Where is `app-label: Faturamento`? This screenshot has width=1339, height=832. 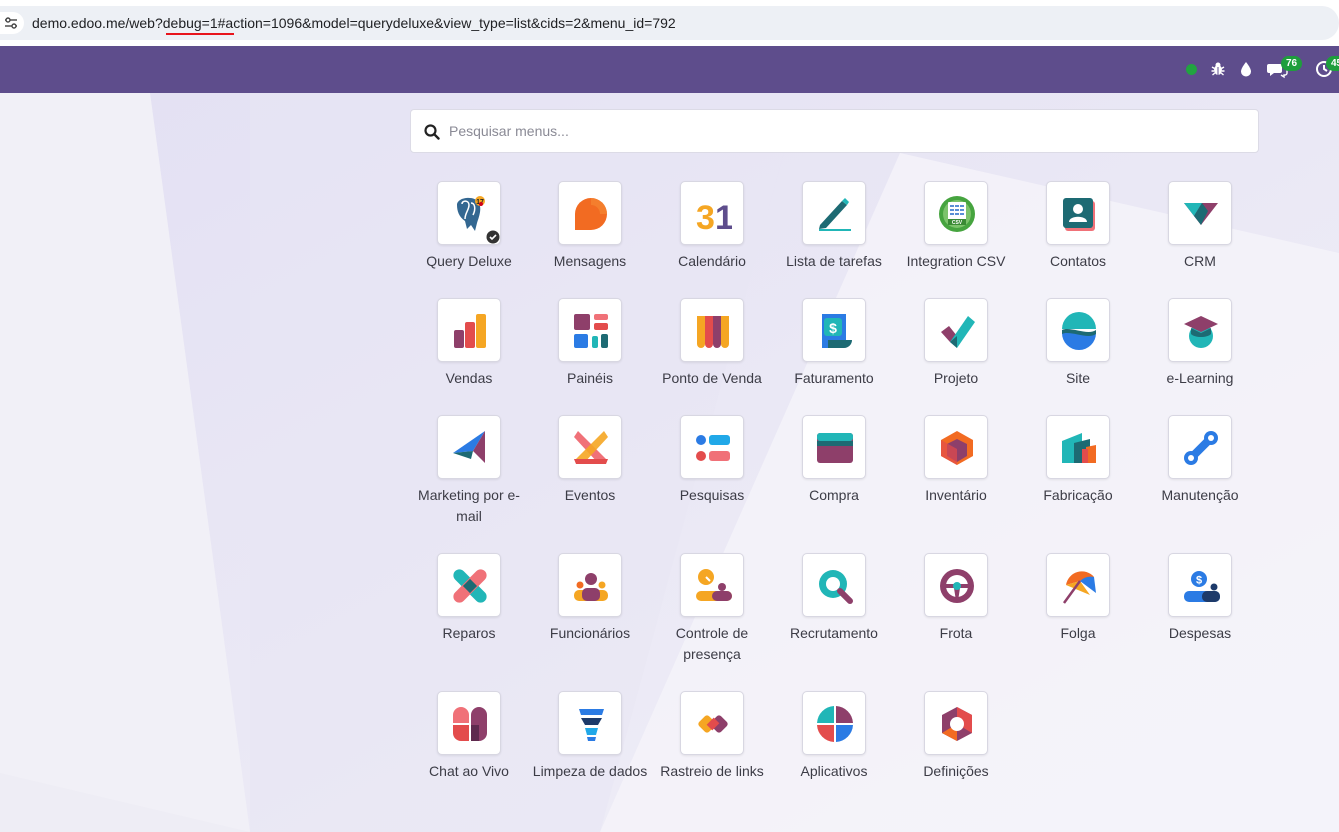
app-label: Faturamento is located at coordinates (834, 378).